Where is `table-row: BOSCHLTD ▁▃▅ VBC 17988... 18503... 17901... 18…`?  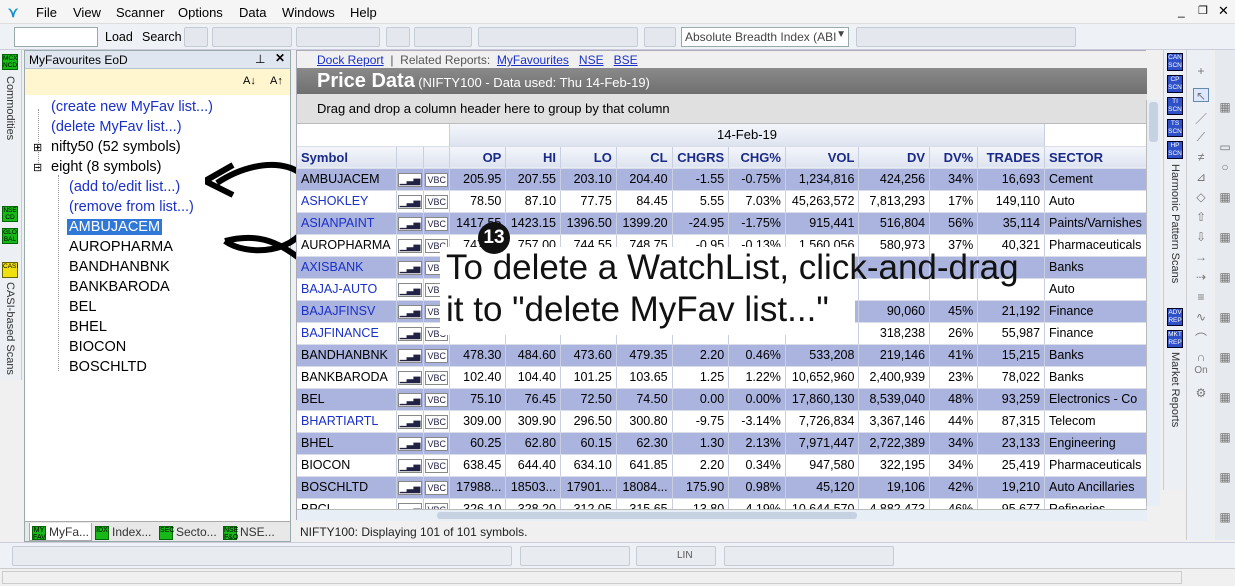
table-row: BOSCHLTD ▁▃▅ VBC 17988... 18503... 17901... 18… is located at coordinates (722, 487).